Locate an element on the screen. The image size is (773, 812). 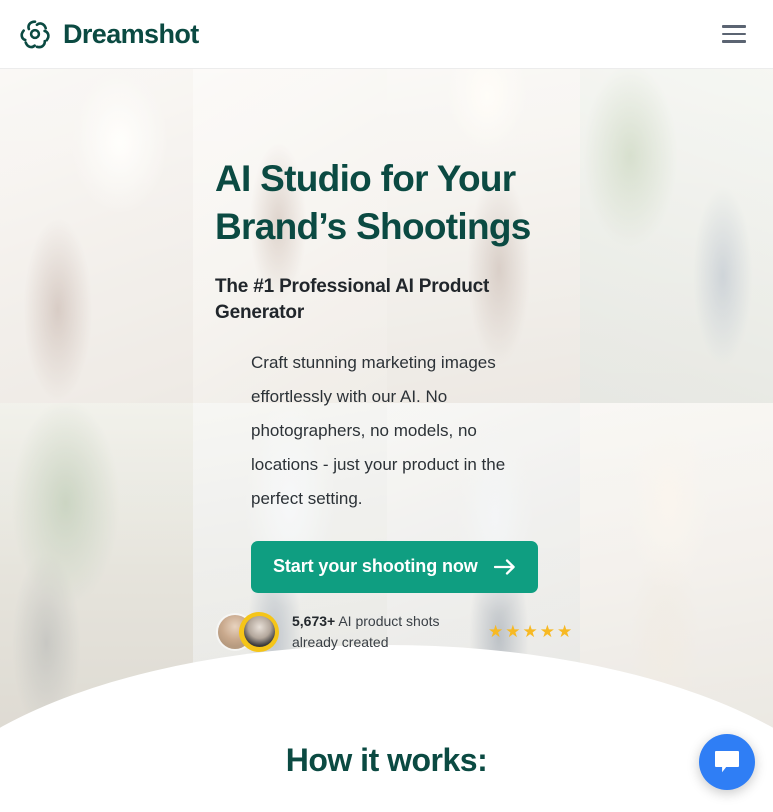
avatar-group is located at coordinates (248, 631).